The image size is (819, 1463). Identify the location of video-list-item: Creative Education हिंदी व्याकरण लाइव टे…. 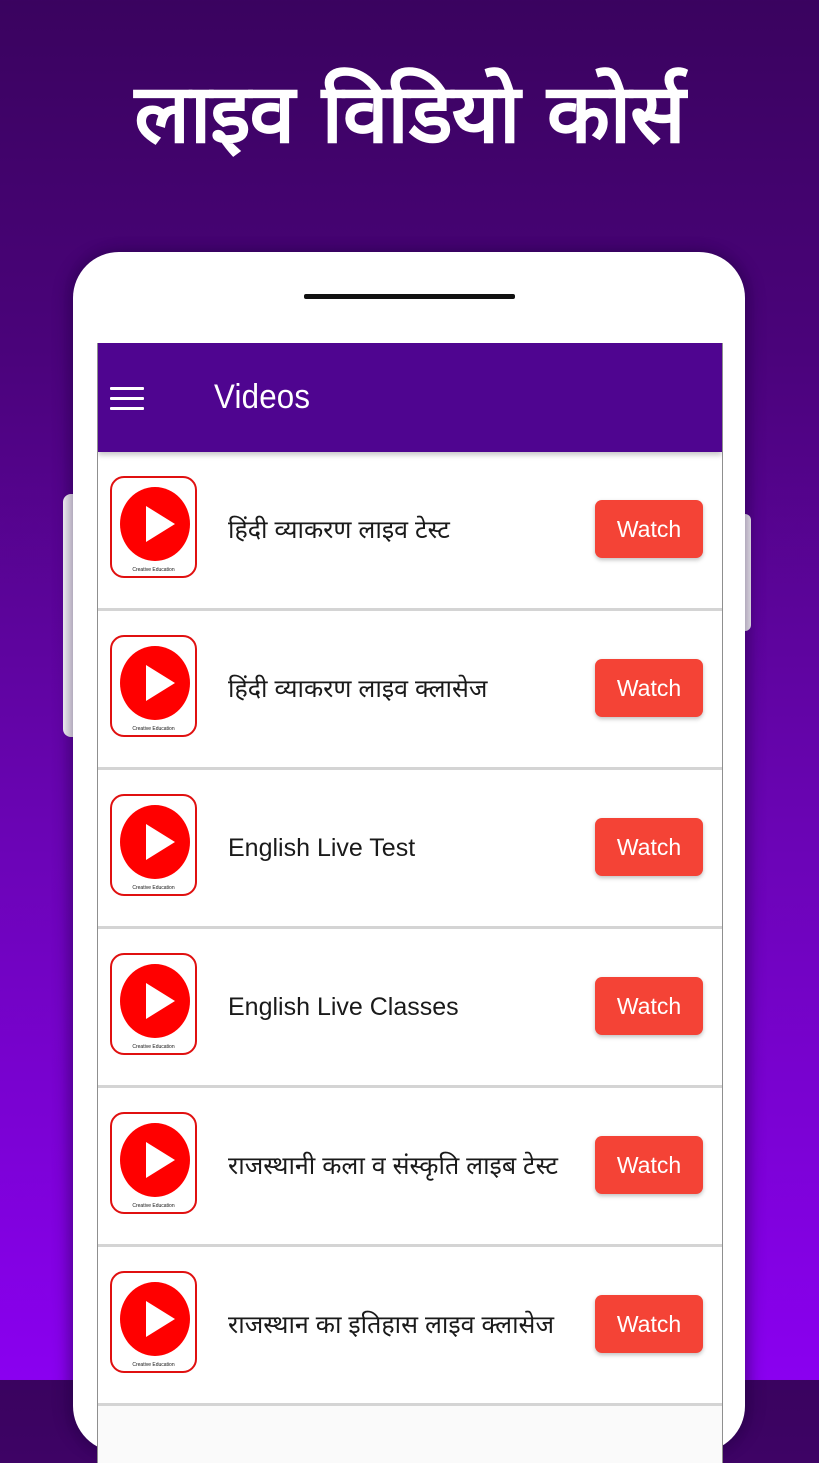
(410, 531).